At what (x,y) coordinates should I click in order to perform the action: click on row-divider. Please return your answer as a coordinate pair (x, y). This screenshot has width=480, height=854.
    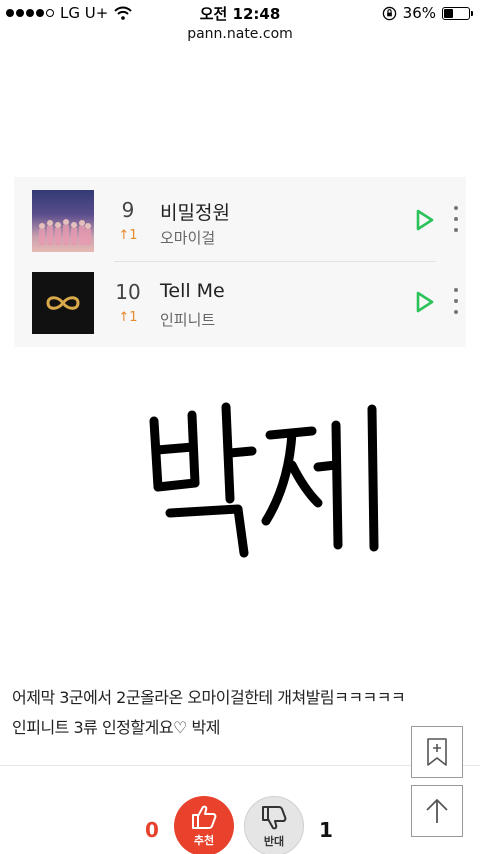
    Looking at the image, I should click on (275, 261).